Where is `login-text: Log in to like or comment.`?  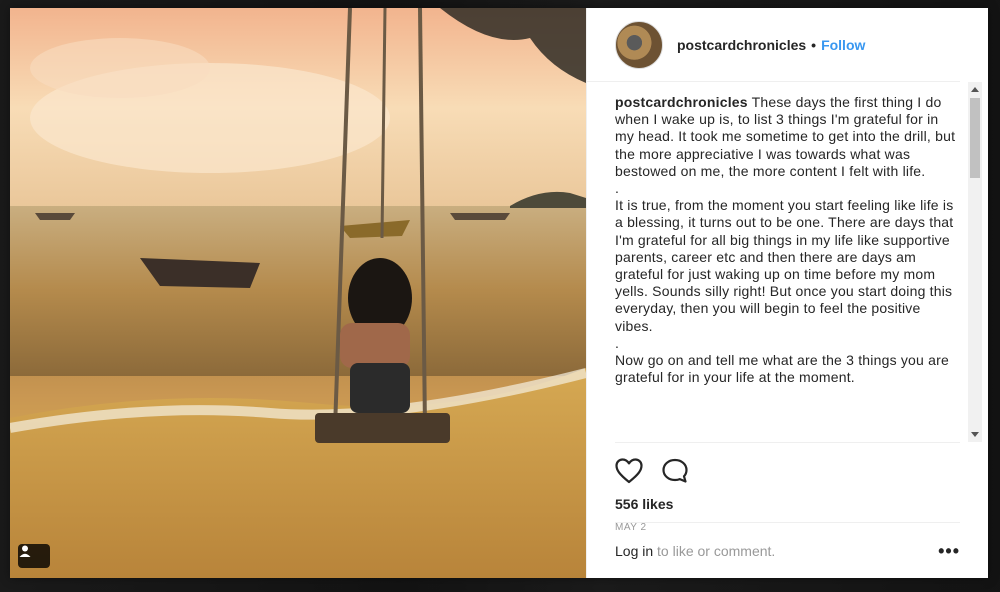
login-text: Log in to like or comment. is located at coordinates (695, 551).